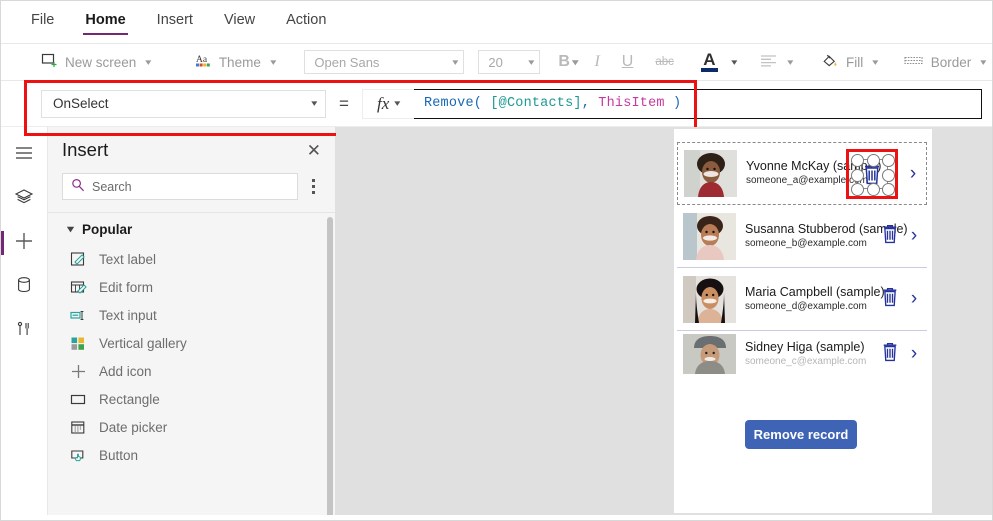 The width and height of the screenshot is (993, 521). Describe the element at coordinates (112, 186) in the screenshot. I see `search-placeholder: Search` at that location.